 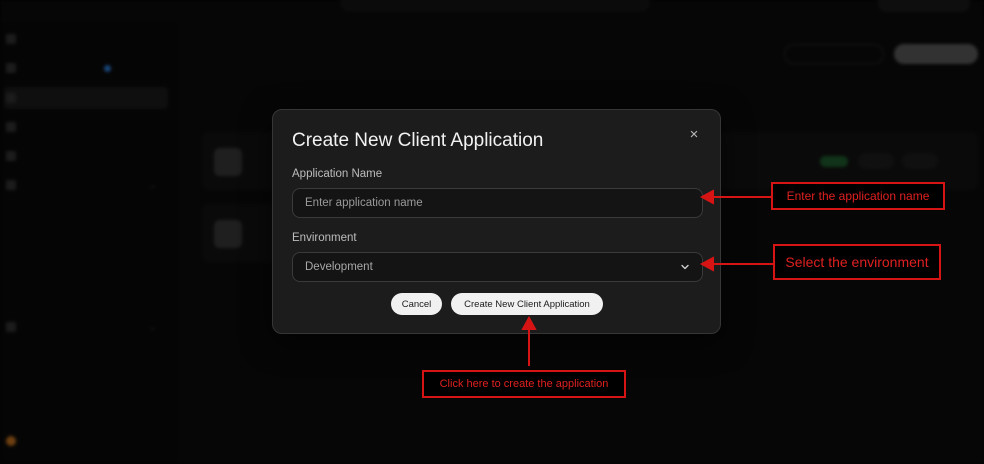 I want to click on application-name-input, so click(x=497, y=203).